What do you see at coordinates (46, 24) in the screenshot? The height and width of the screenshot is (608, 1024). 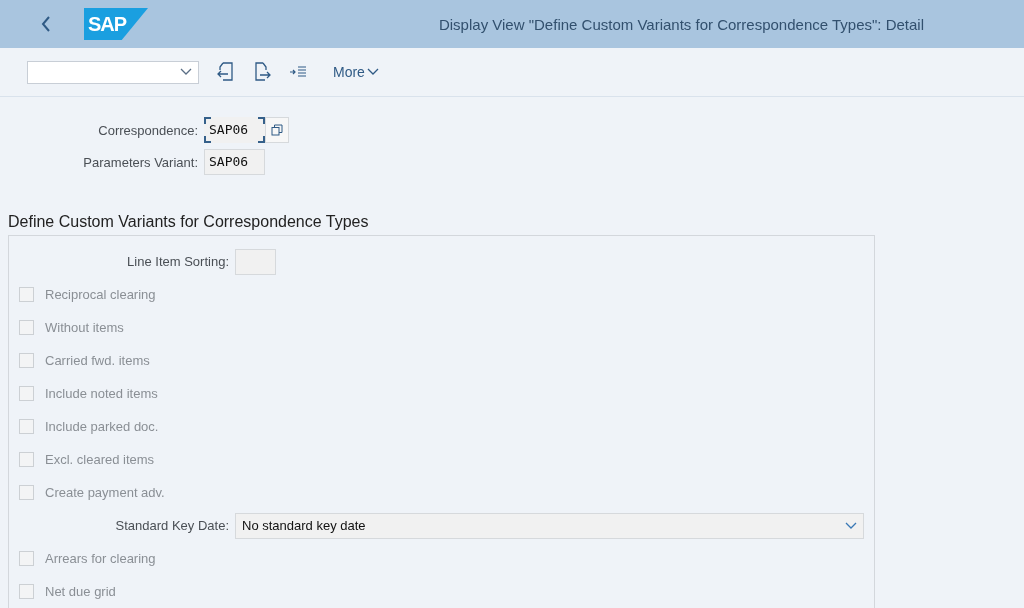 I see `back-icon` at bounding box center [46, 24].